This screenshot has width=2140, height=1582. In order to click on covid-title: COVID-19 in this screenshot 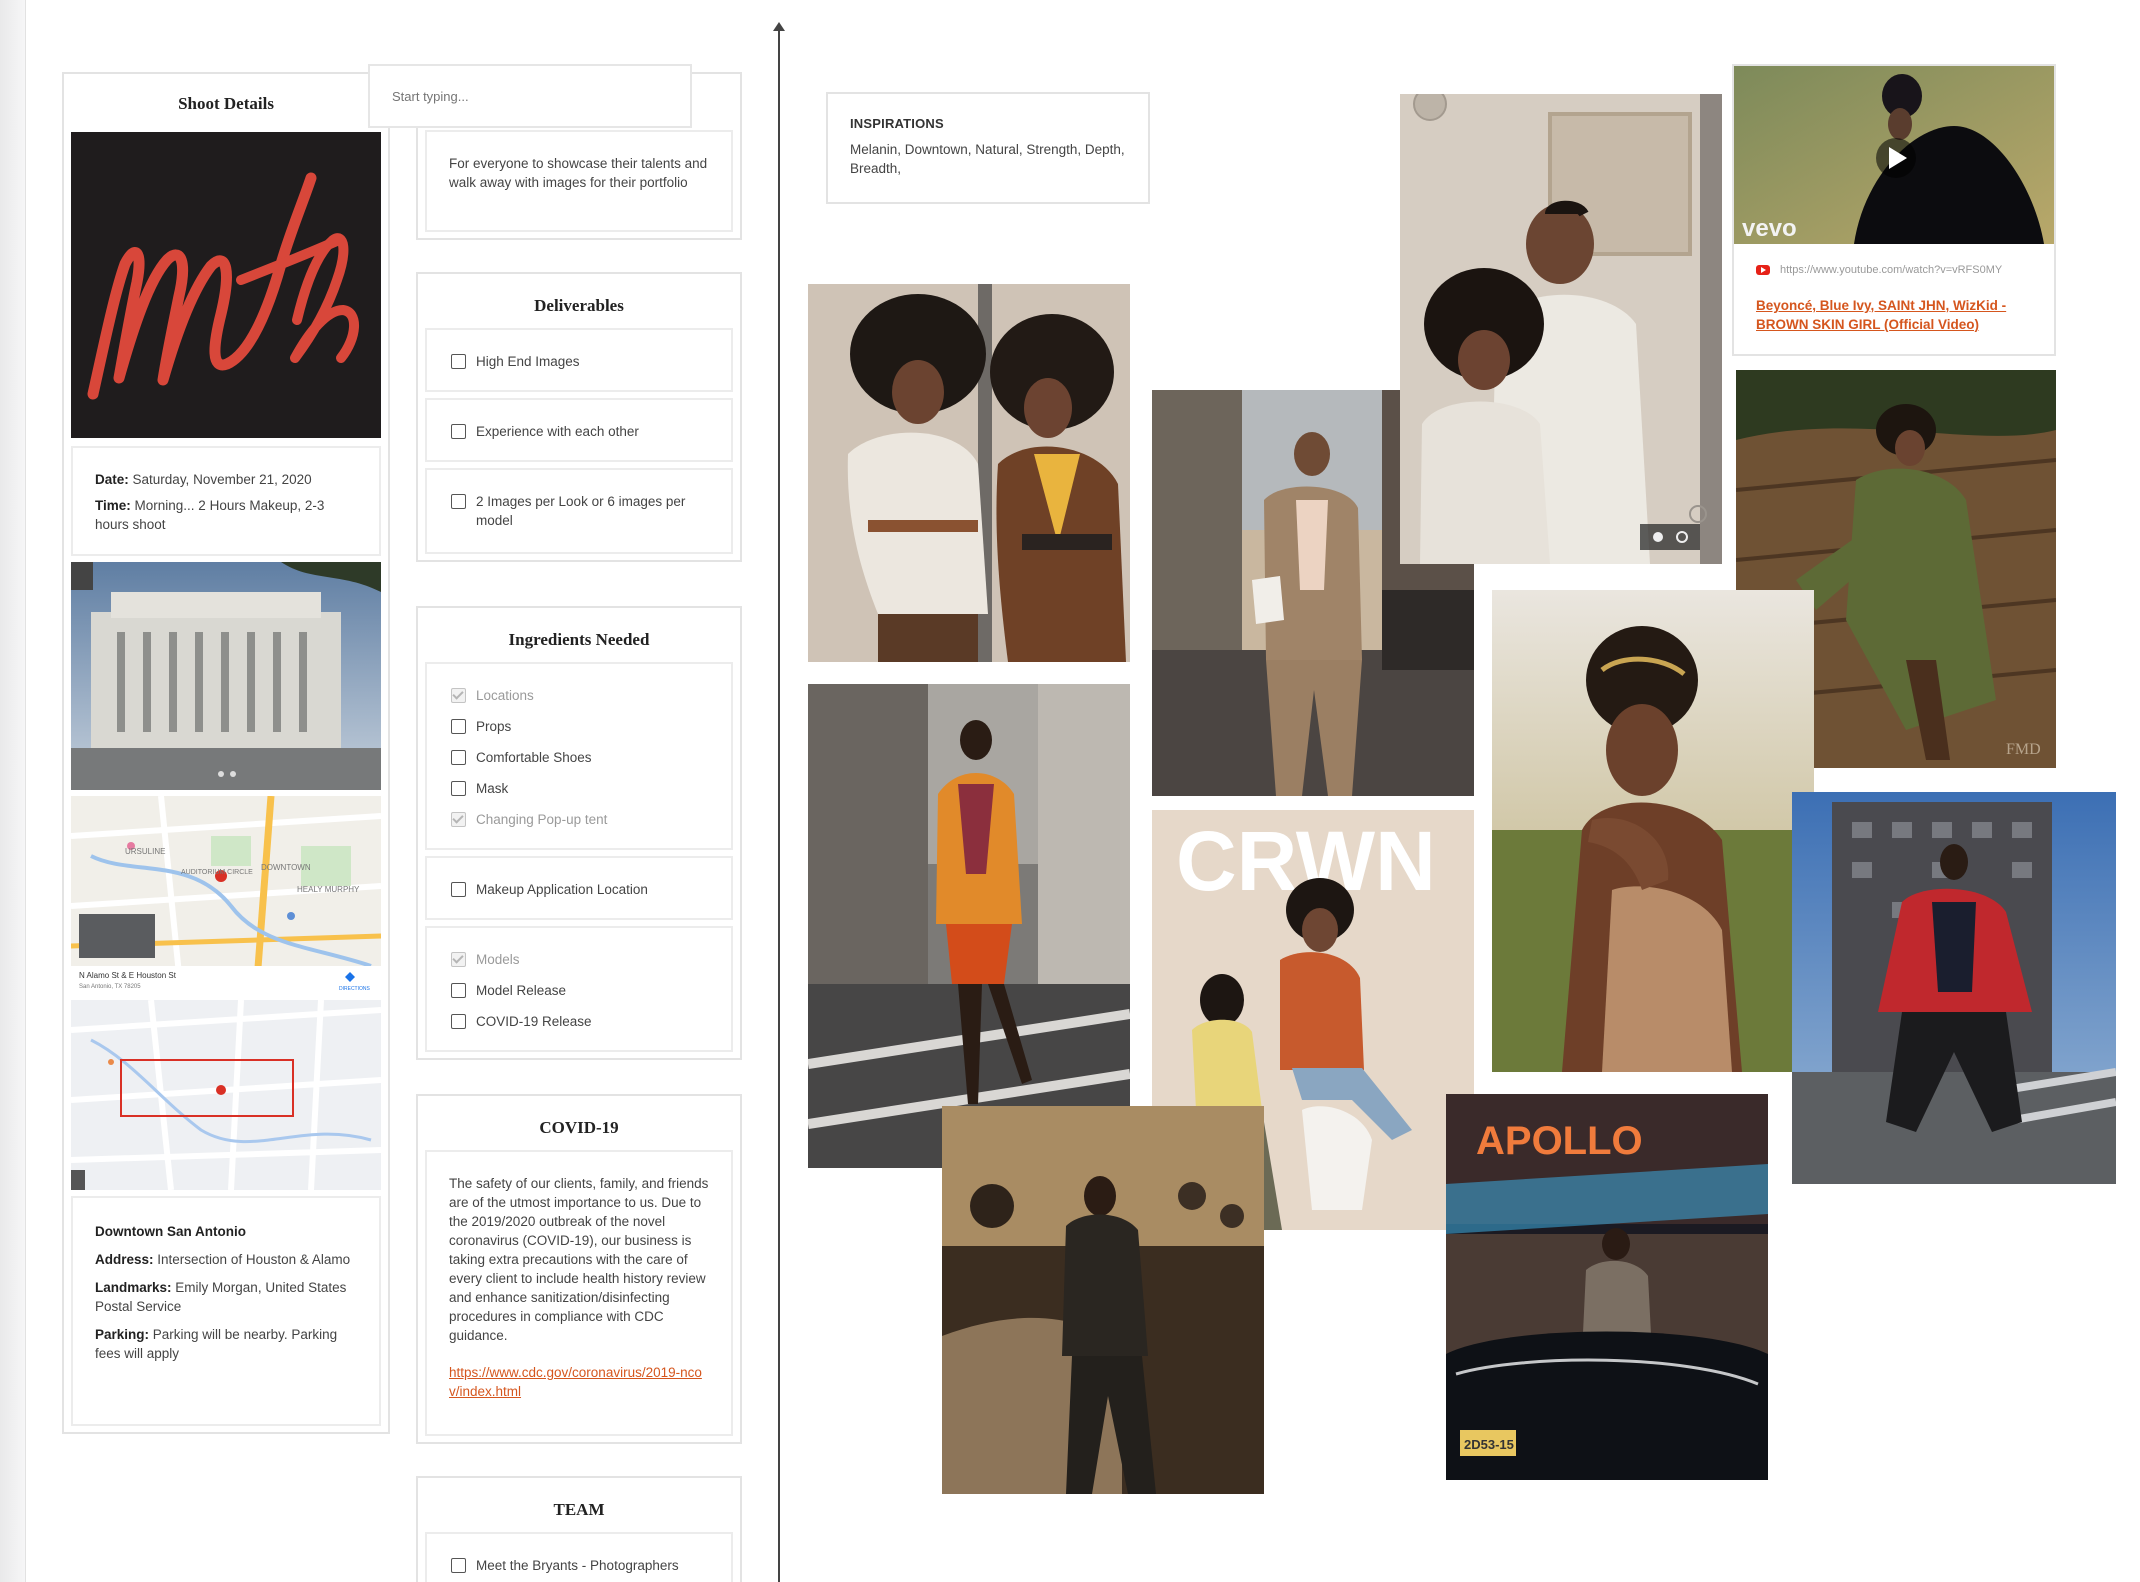, I will do `click(579, 1127)`.